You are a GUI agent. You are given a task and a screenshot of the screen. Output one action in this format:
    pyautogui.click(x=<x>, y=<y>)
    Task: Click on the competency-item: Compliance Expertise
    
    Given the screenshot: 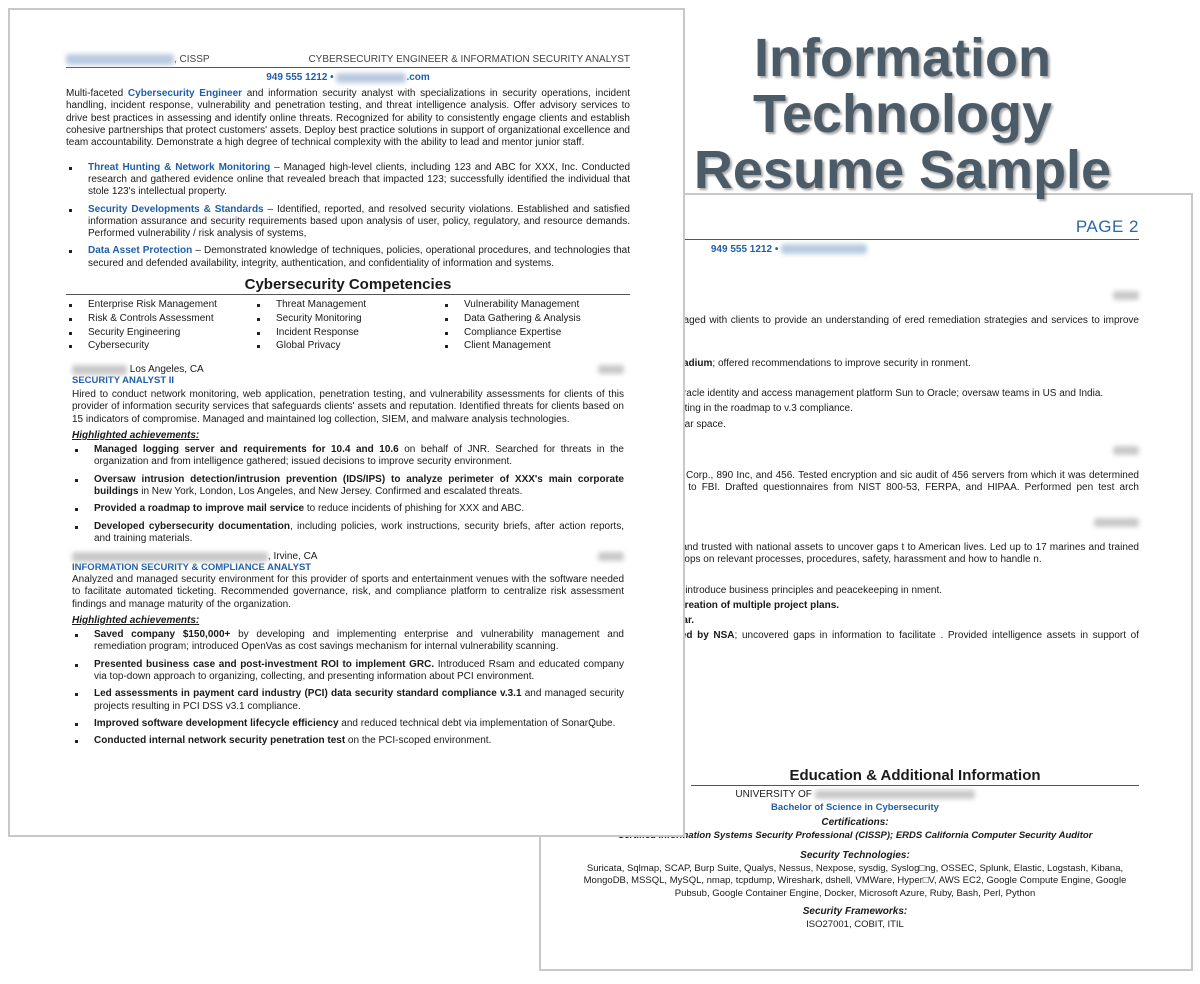 What is the action you would take?
    pyautogui.click(x=536, y=333)
    